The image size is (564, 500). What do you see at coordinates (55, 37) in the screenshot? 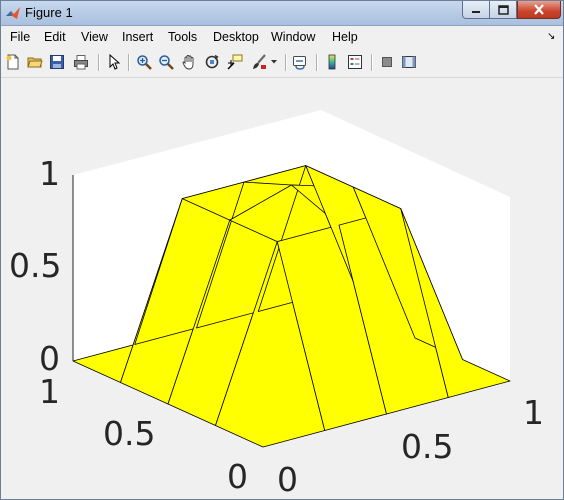
I see `menu-edit: Edit` at bounding box center [55, 37].